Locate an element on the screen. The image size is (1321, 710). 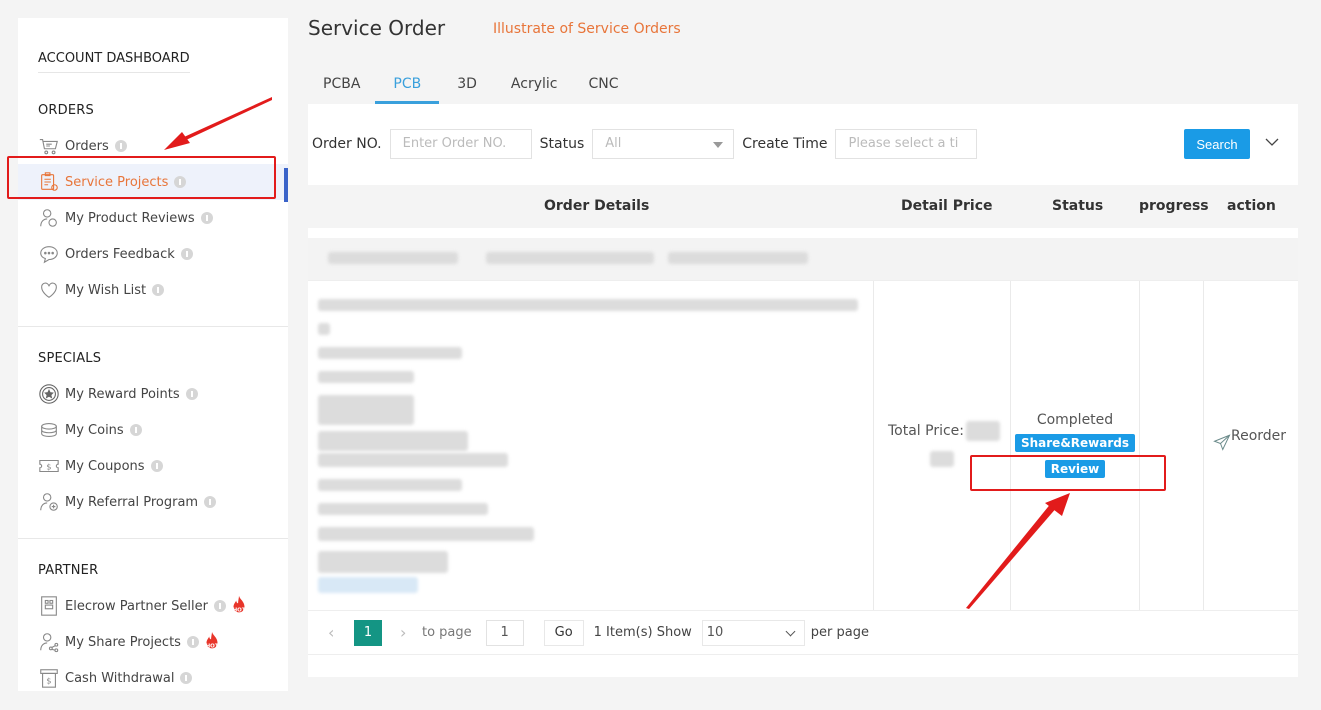
tab-acrylic: Acrylic is located at coordinates (534, 85).